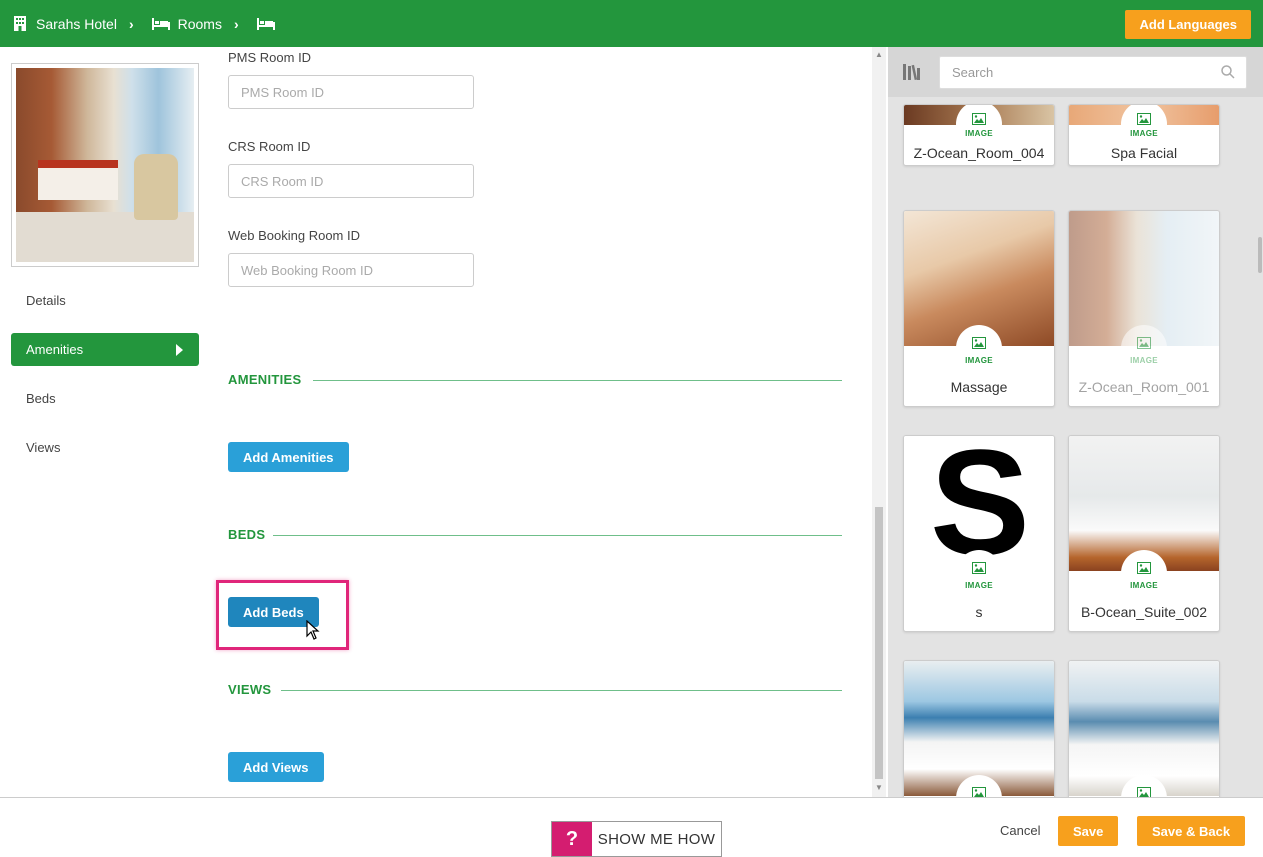 Image resolution: width=1263 pixels, height=857 pixels. What do you see at coordinates (1228, 74) in the screenshot?
I see `search-icon` at bounding box center [1228, 74].